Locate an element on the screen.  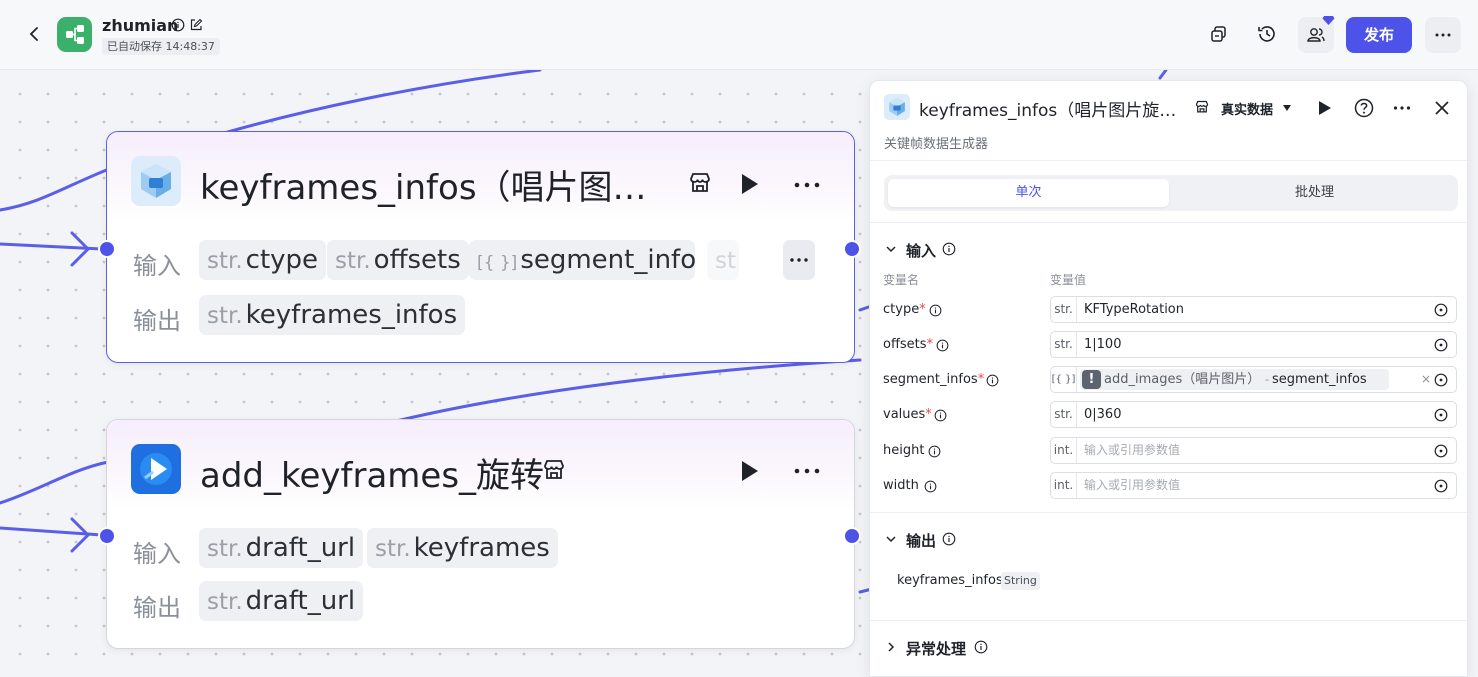
copy-icon is located at coordinates (1219, 34).